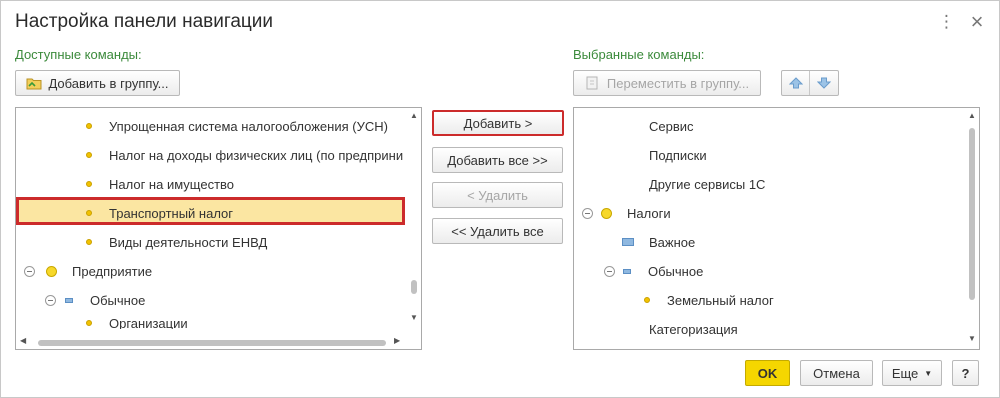 This screenshot has height=398, width=1000. Describe the element at coordinates (159, 213) in the screenshot. I see `list-item-selected: Транспортный налог` at that location.